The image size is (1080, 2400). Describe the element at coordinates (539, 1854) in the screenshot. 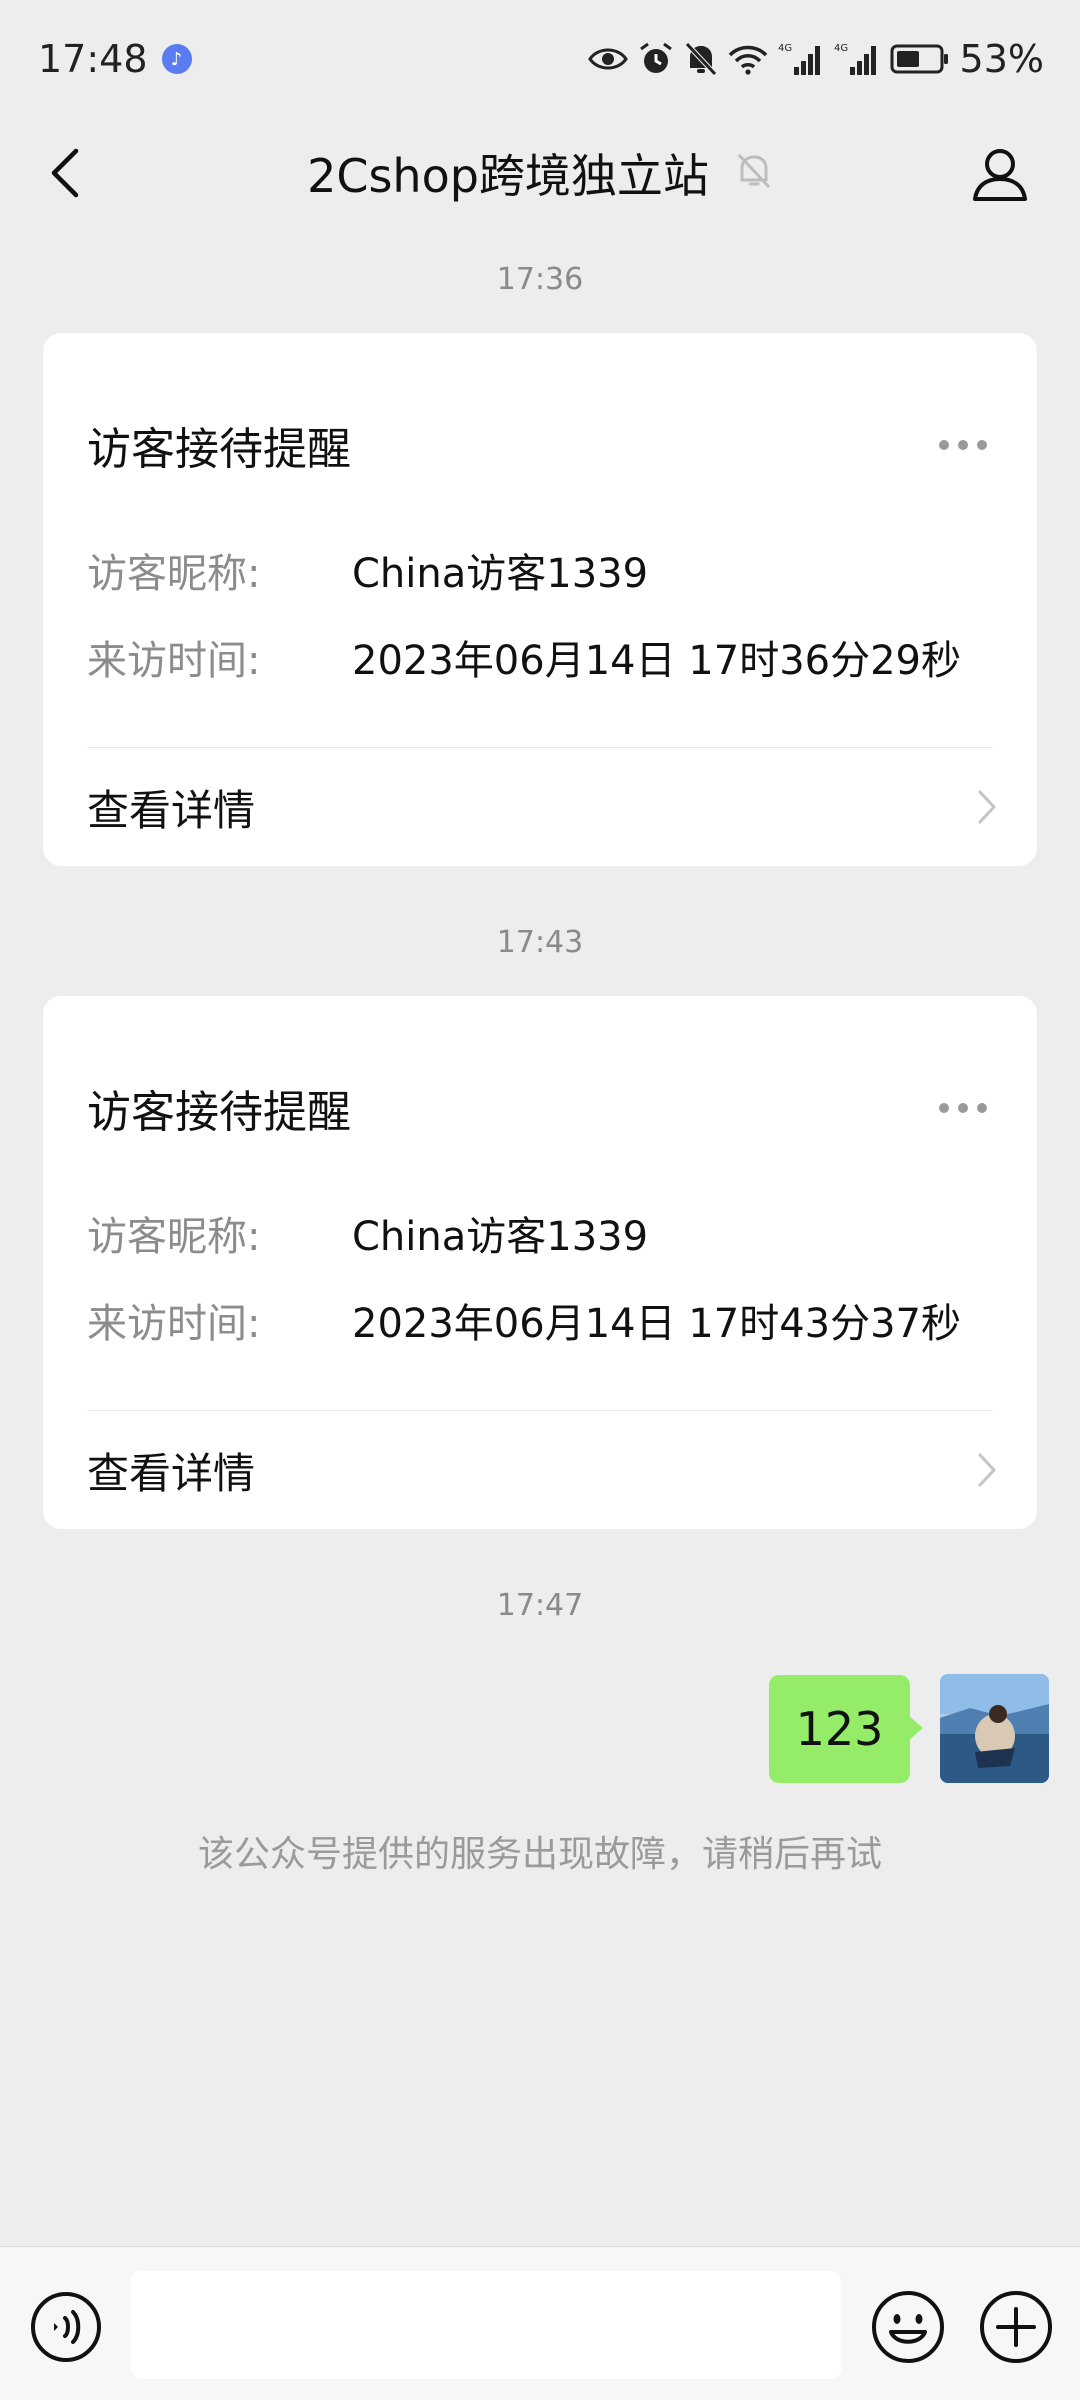

I see `system-notice: 该公众号提供的服务出现故障，请稍后再试` at that location.